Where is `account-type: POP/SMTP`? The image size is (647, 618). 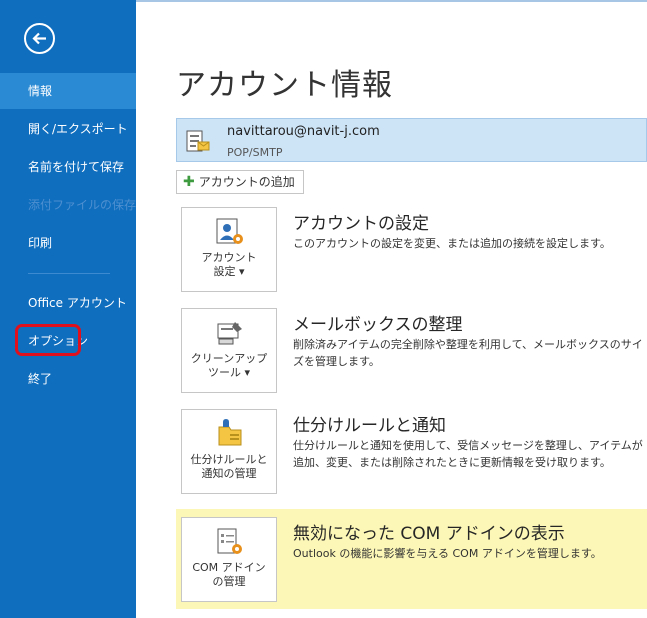
account-type: POP/SMTP is located at coordinates (255, 152).